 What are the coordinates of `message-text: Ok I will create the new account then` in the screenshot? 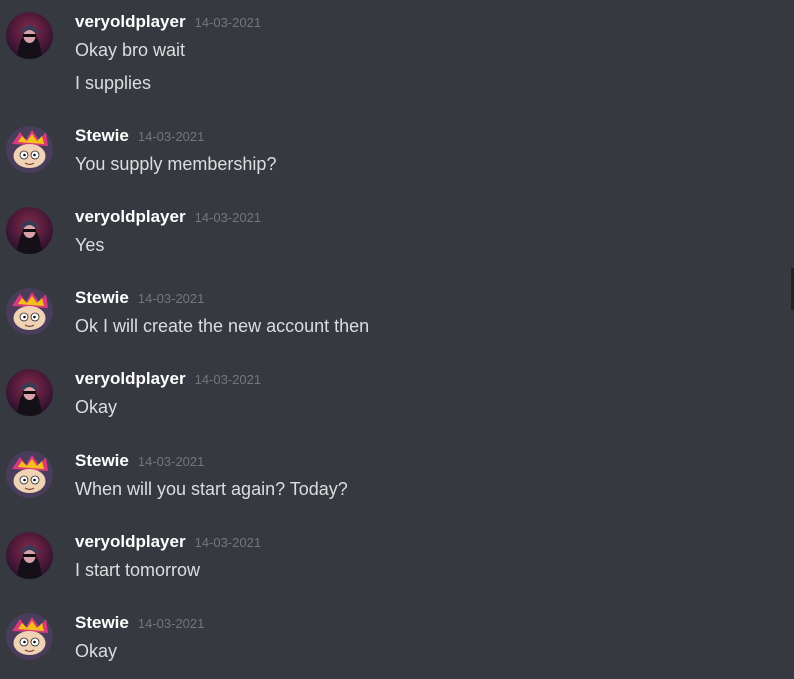 It's located at (222, 326).